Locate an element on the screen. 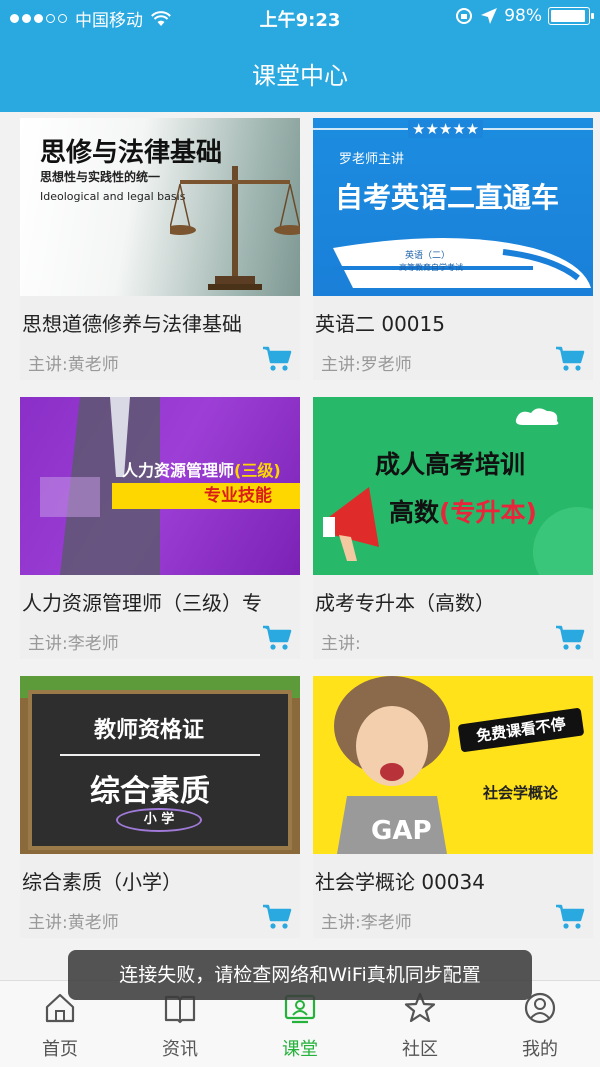 The width and height of the screenshot is (600, 1067). megaphone-icon is located at coordinates (351, 524).